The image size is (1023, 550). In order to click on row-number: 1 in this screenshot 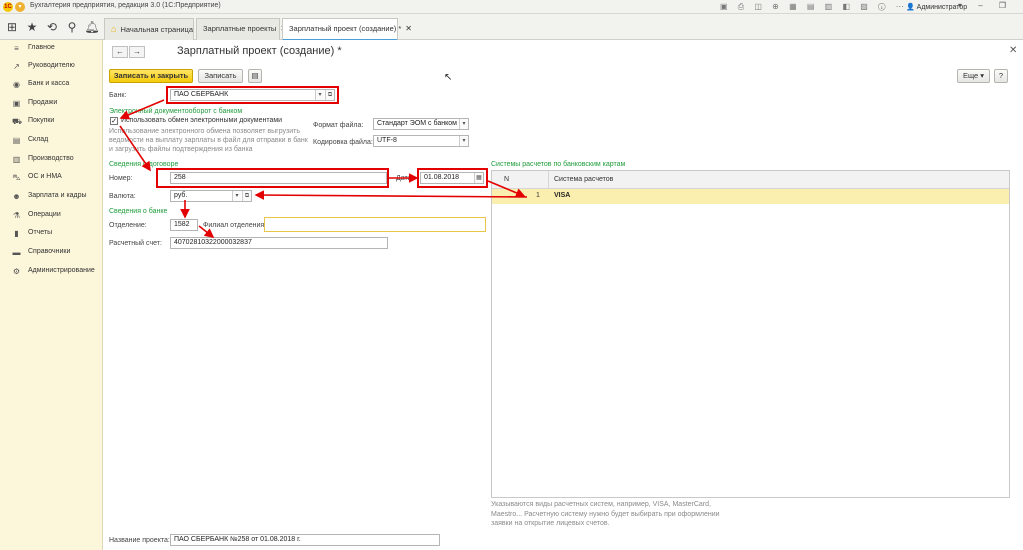, I will do `click(538, 195)`.